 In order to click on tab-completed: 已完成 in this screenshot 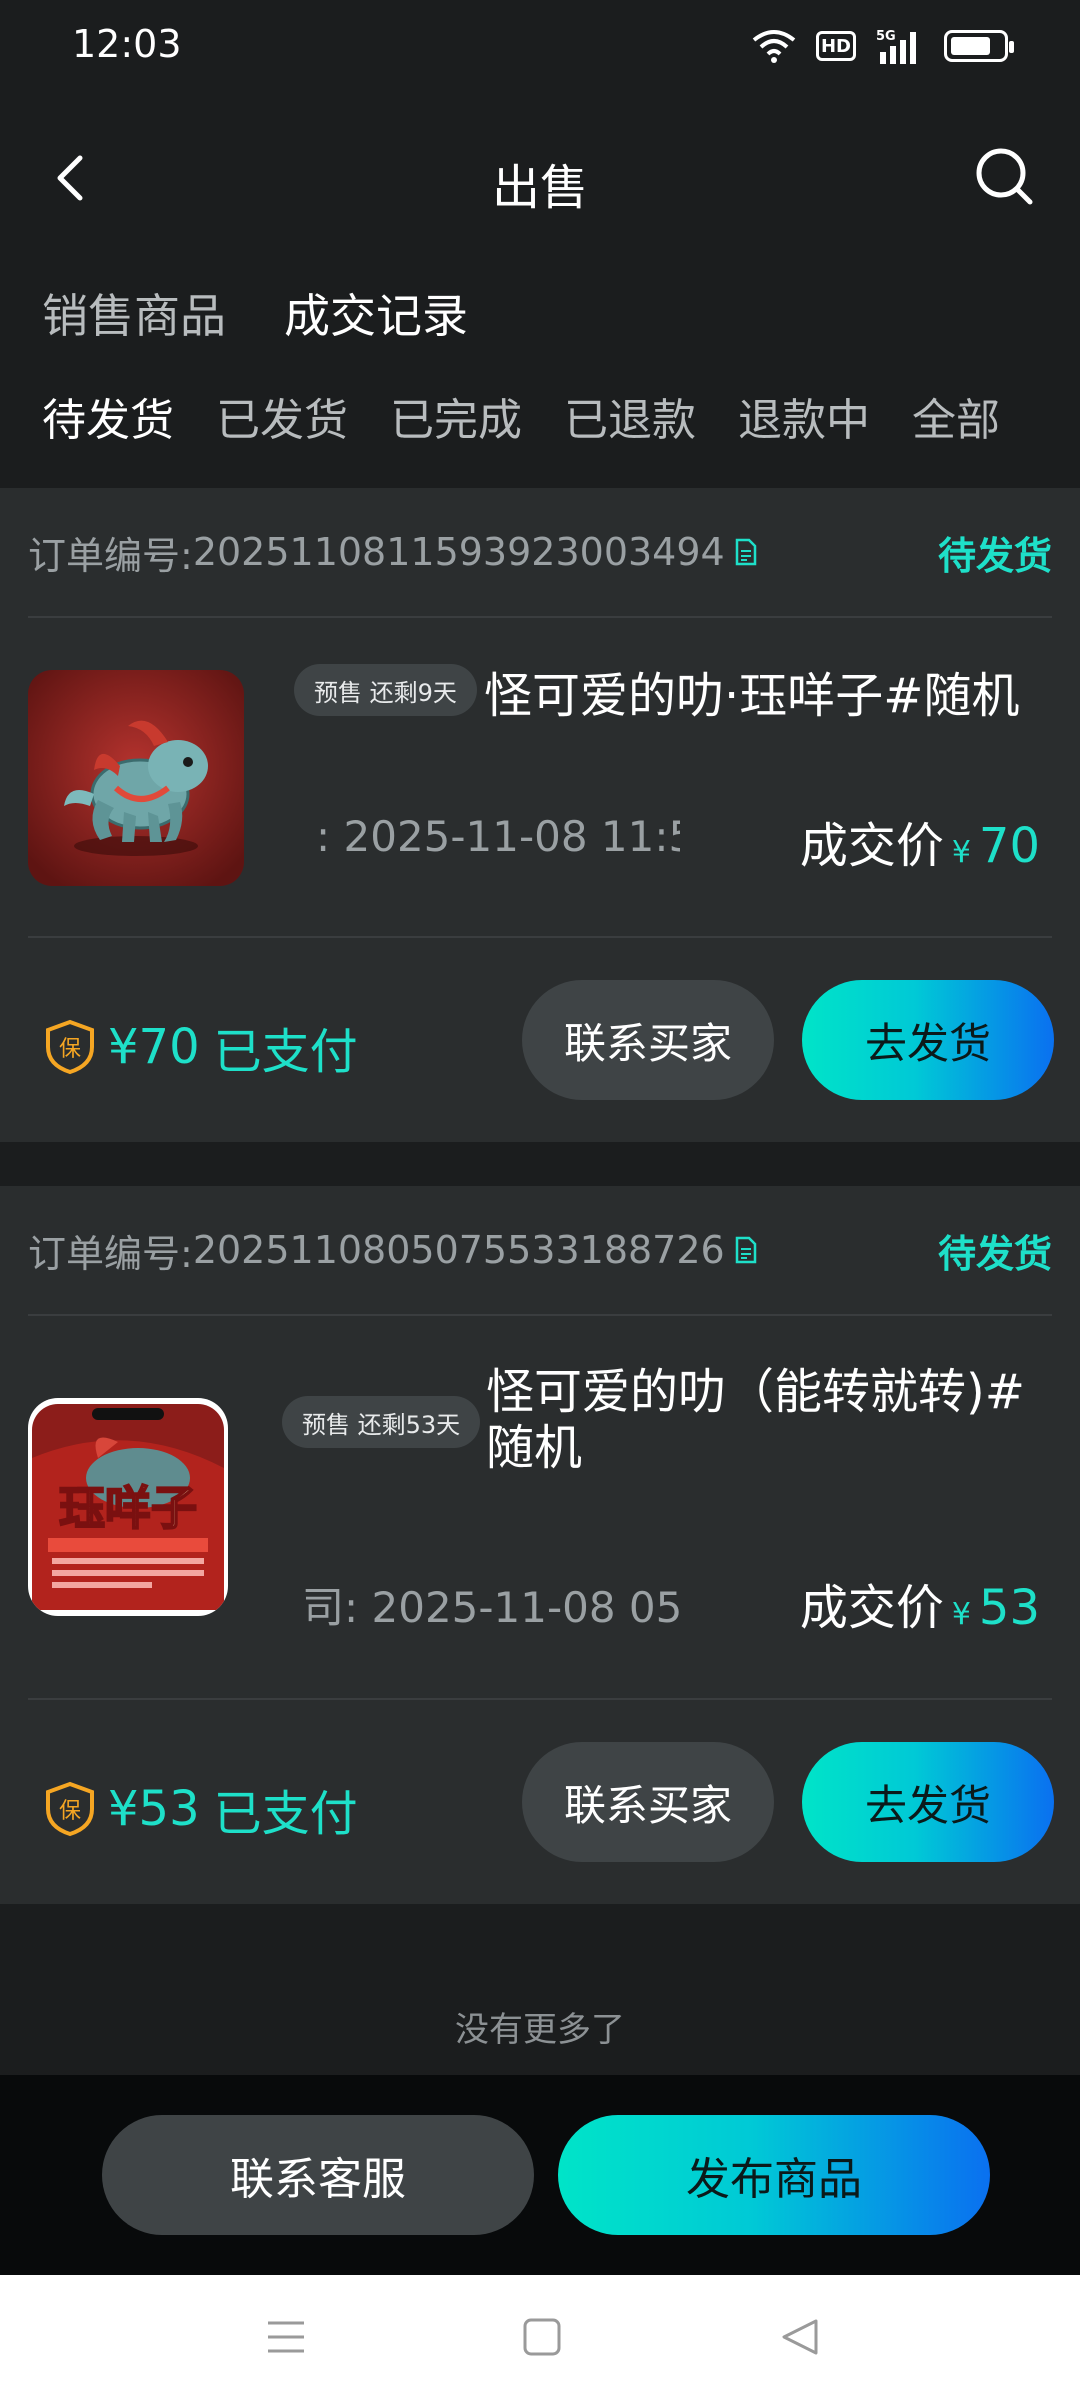, I will do `click(456, 416)`.